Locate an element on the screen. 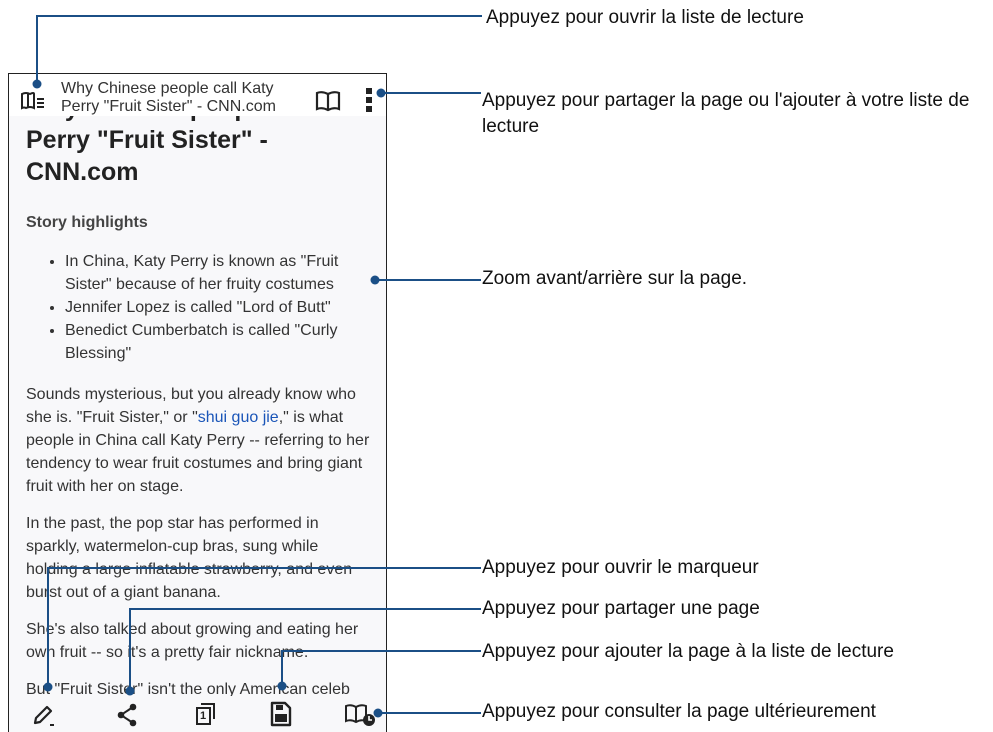  read-later-icon is located at coordinates (360, 715).